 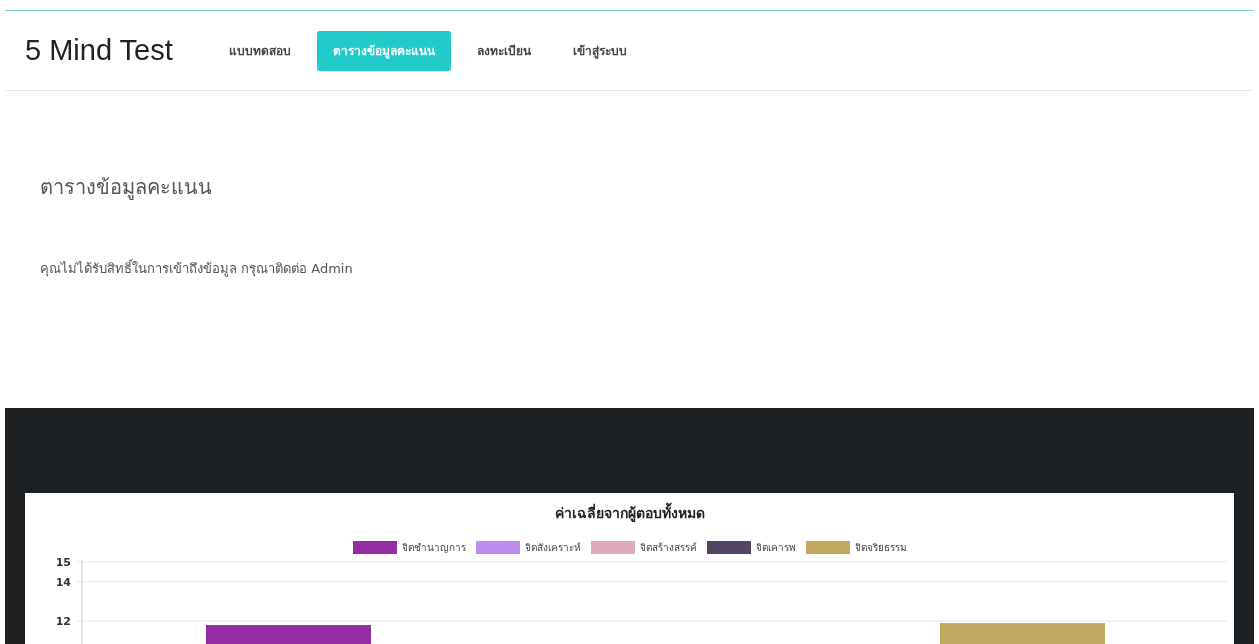 What do you see at coordinates (629, 513) in the screenshot?
I see `chart-title: ค่าเฉลี่ยจากผู้ตอบทั้งหมด` at bounding box center [629, 513].